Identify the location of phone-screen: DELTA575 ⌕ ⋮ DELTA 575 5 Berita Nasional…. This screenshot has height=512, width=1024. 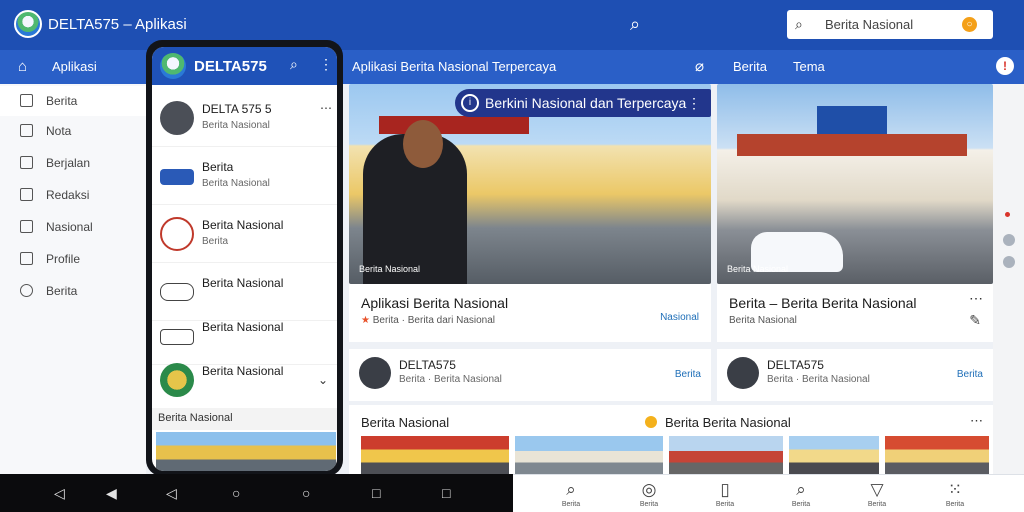
(244, 259).